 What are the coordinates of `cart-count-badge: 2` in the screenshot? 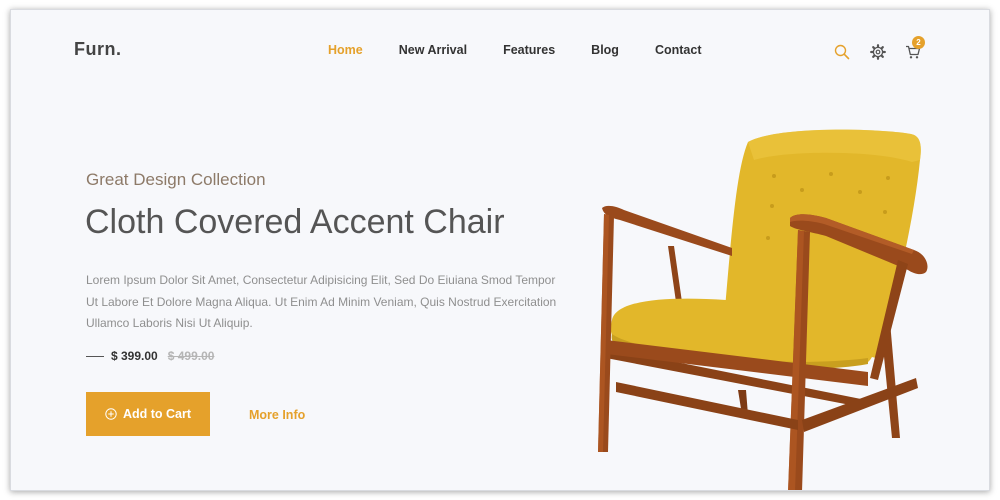 It's located at (918, 42).